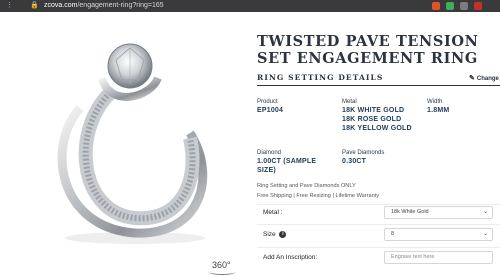 The width and height of the screenshot is (500, 276). Describe the element at coordinates (287, 166) in the screenshot. I see `spec-value: 1.00CT (SAMPLE SIZE)` at that location.